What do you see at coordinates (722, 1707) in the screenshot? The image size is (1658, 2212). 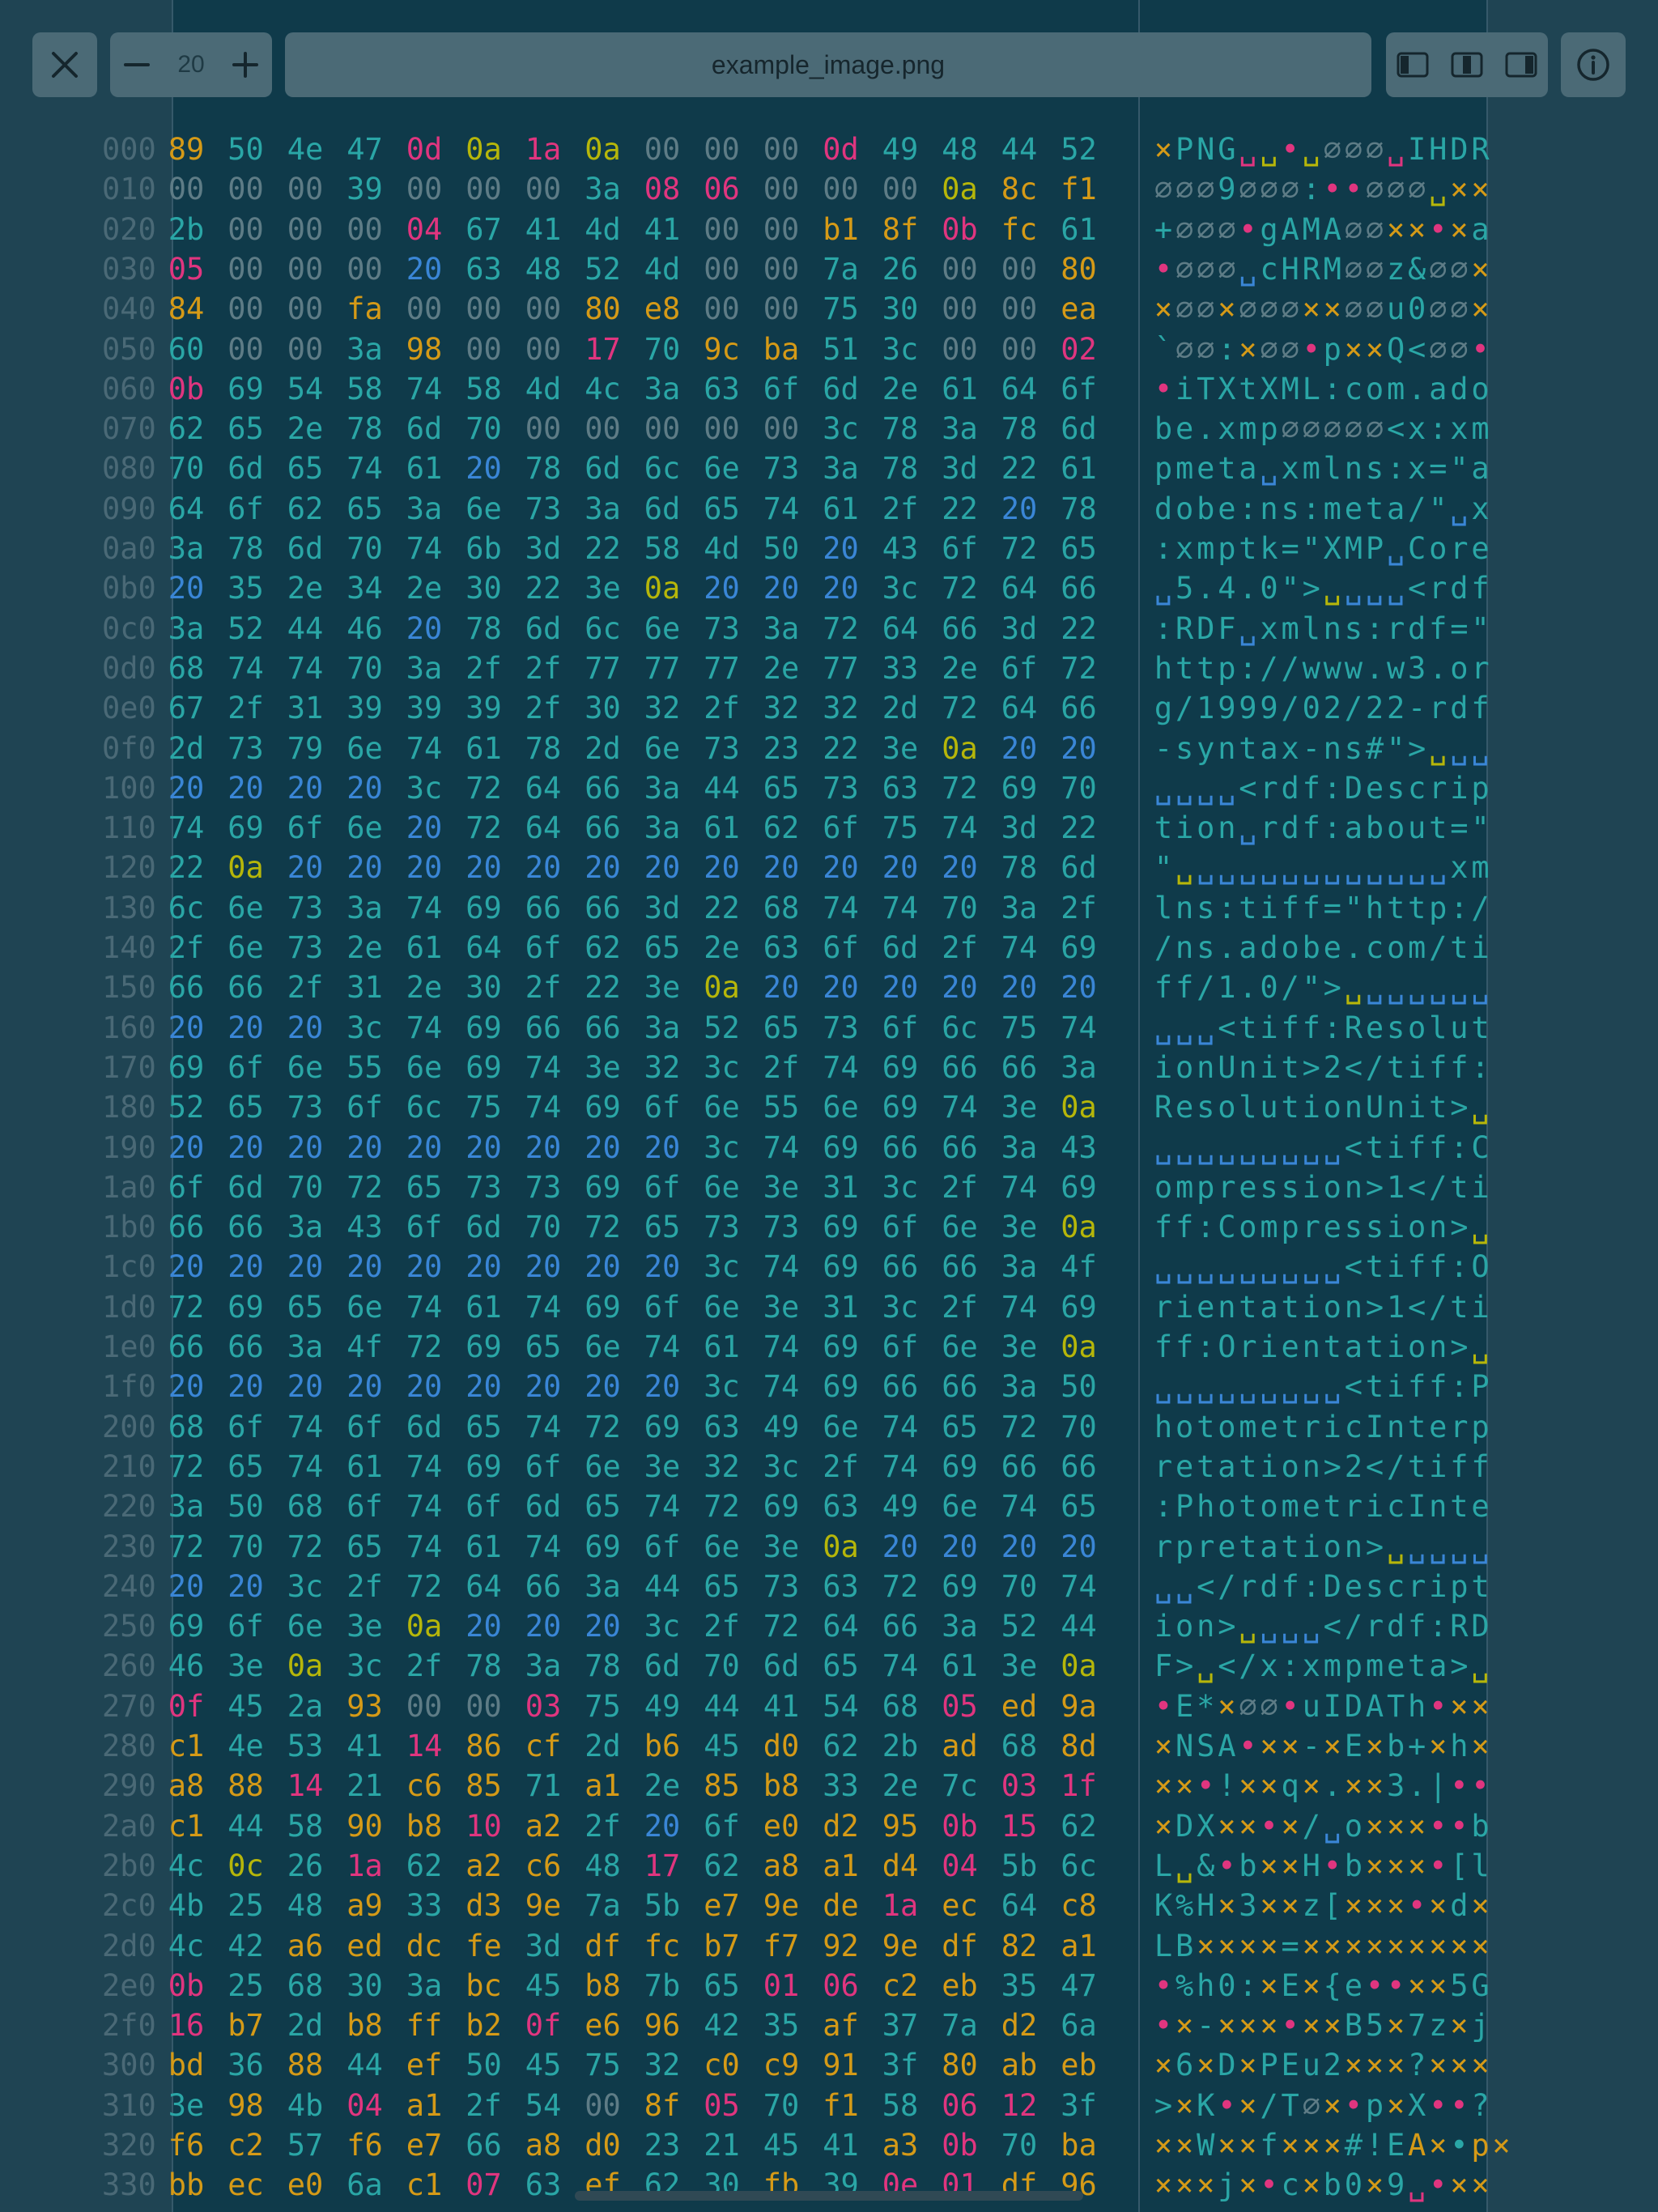 I see `hex-byte: 44` at bounding box center [722, 1707].